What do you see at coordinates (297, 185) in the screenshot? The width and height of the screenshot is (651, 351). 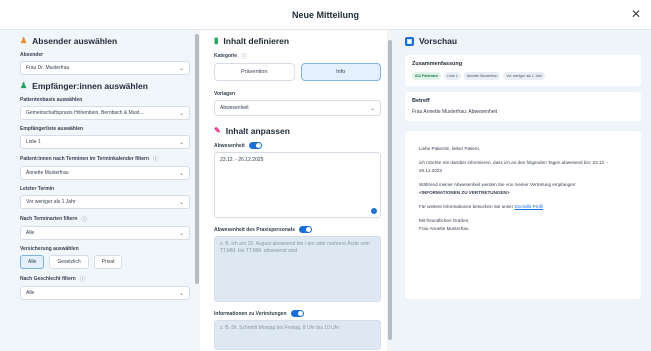 I see `absence-textarea: 23.12. - 26.12.2025` at bounding box center [297, 185].